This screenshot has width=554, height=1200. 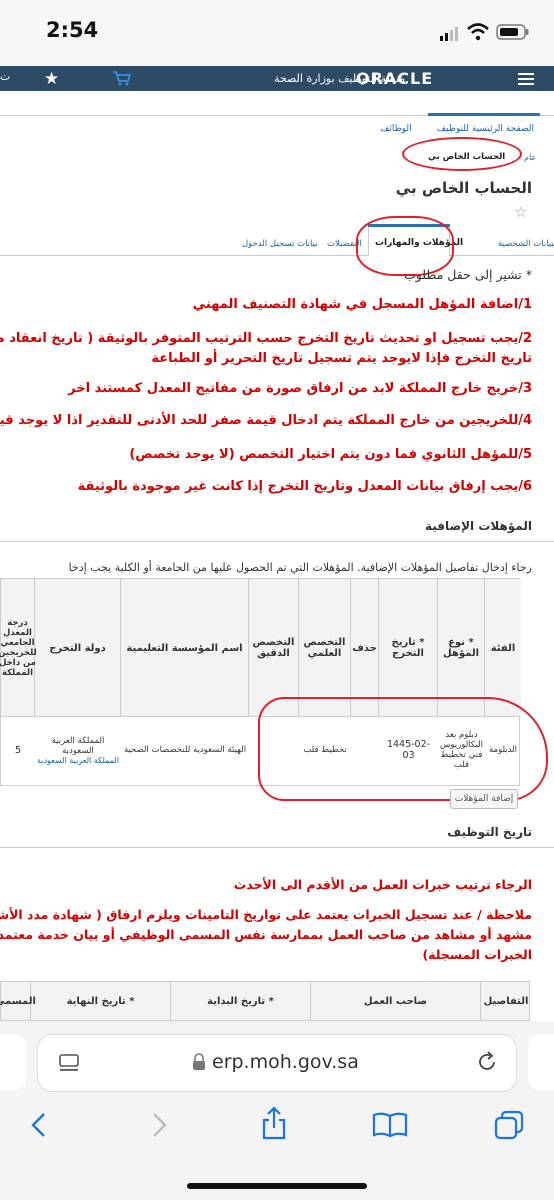 I want to click on forward-icon, so click(x=159, y=1125).